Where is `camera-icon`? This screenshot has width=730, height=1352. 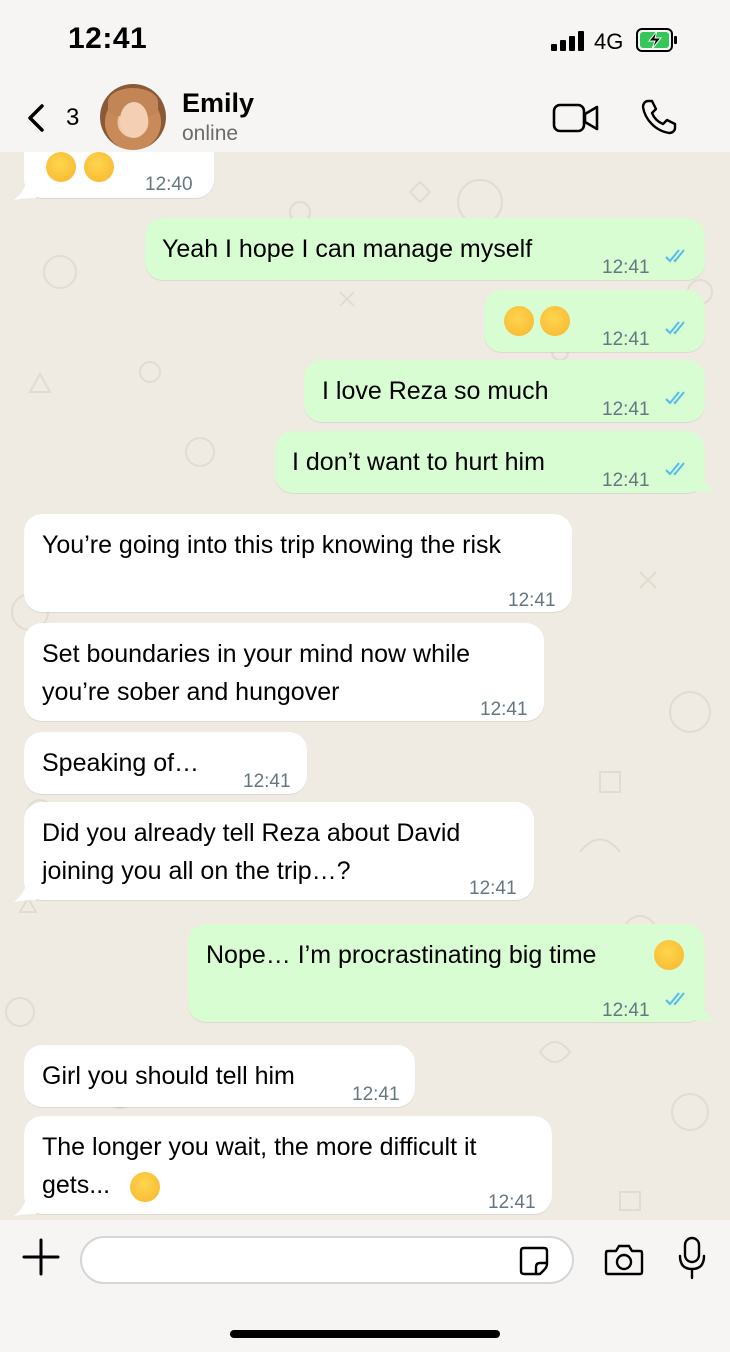 camera-icon is located at coordinates (624, 1259).